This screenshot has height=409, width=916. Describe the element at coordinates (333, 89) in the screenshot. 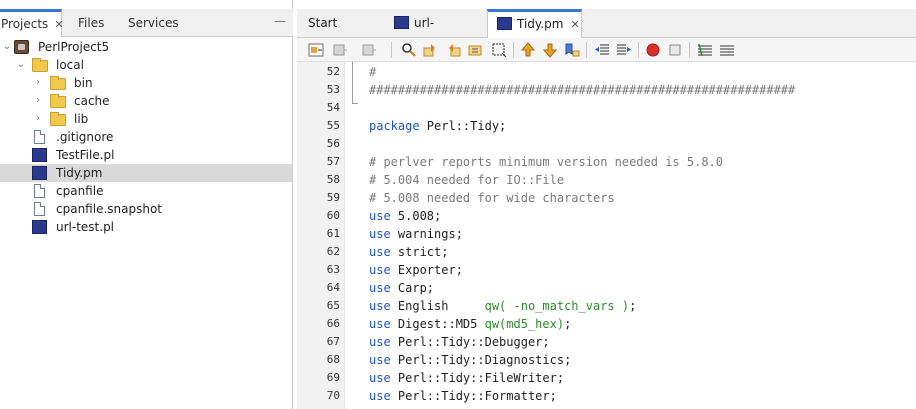

I see `line-number: 53` at that location.